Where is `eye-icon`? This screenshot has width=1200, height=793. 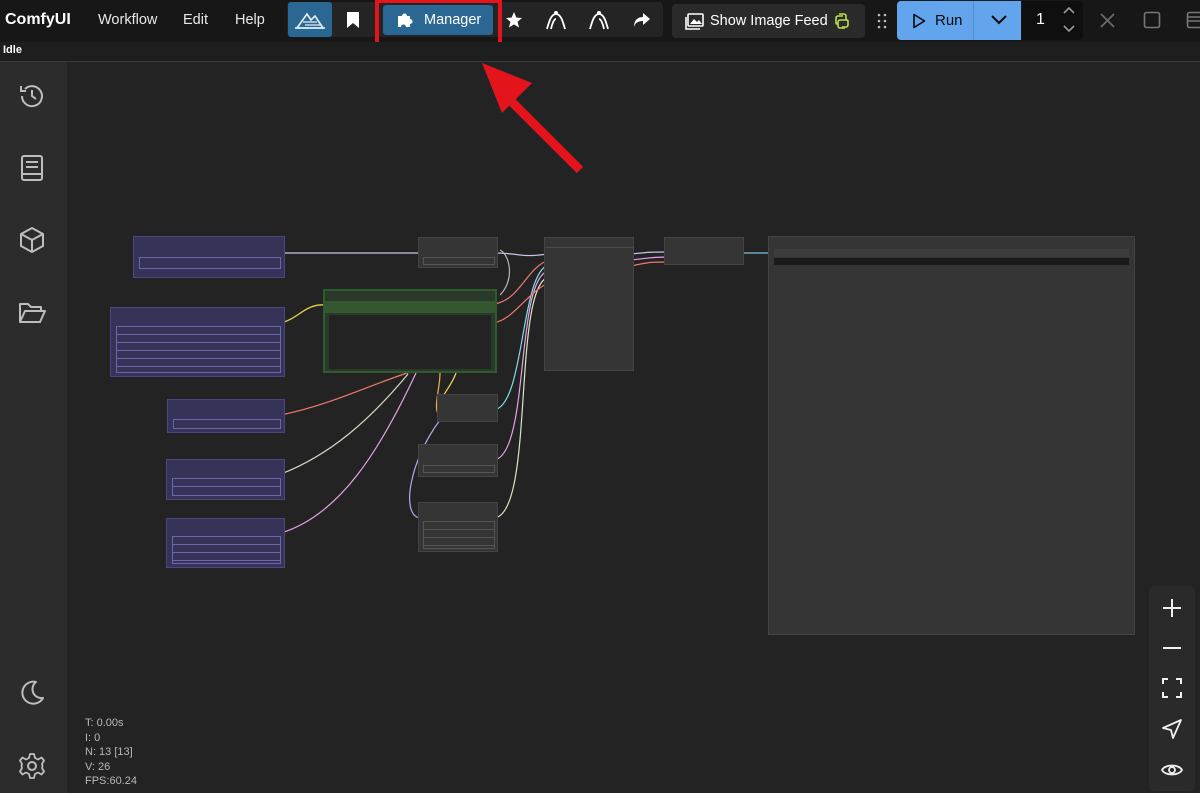
eye-icon is located at coordinates (1172, 770).